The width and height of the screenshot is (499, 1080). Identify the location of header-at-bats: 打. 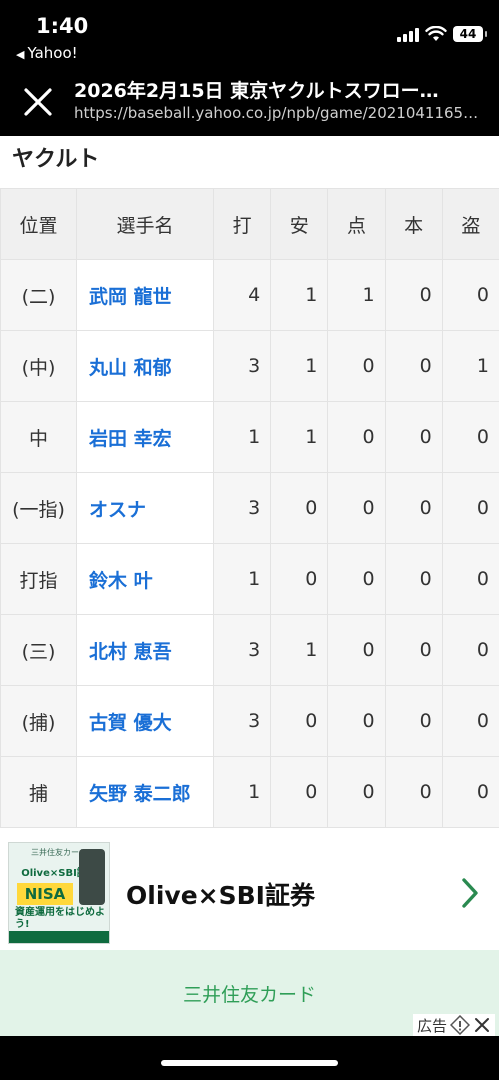
(242, 224).